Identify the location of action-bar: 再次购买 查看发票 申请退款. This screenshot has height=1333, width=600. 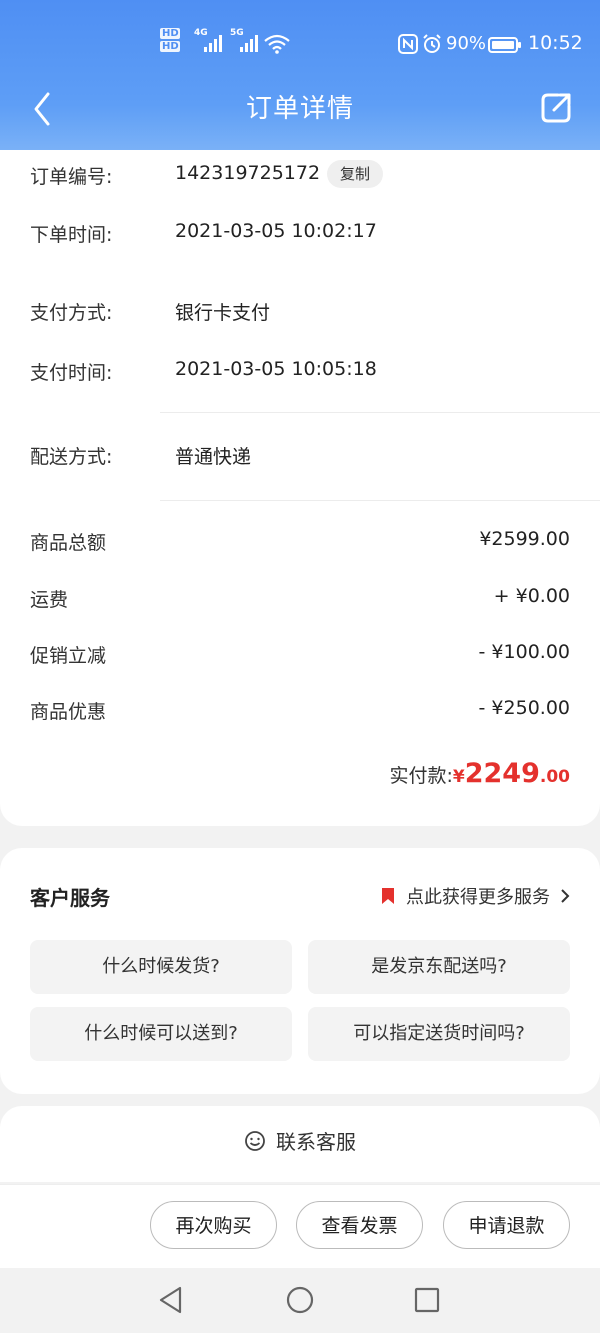
(300, 1226).